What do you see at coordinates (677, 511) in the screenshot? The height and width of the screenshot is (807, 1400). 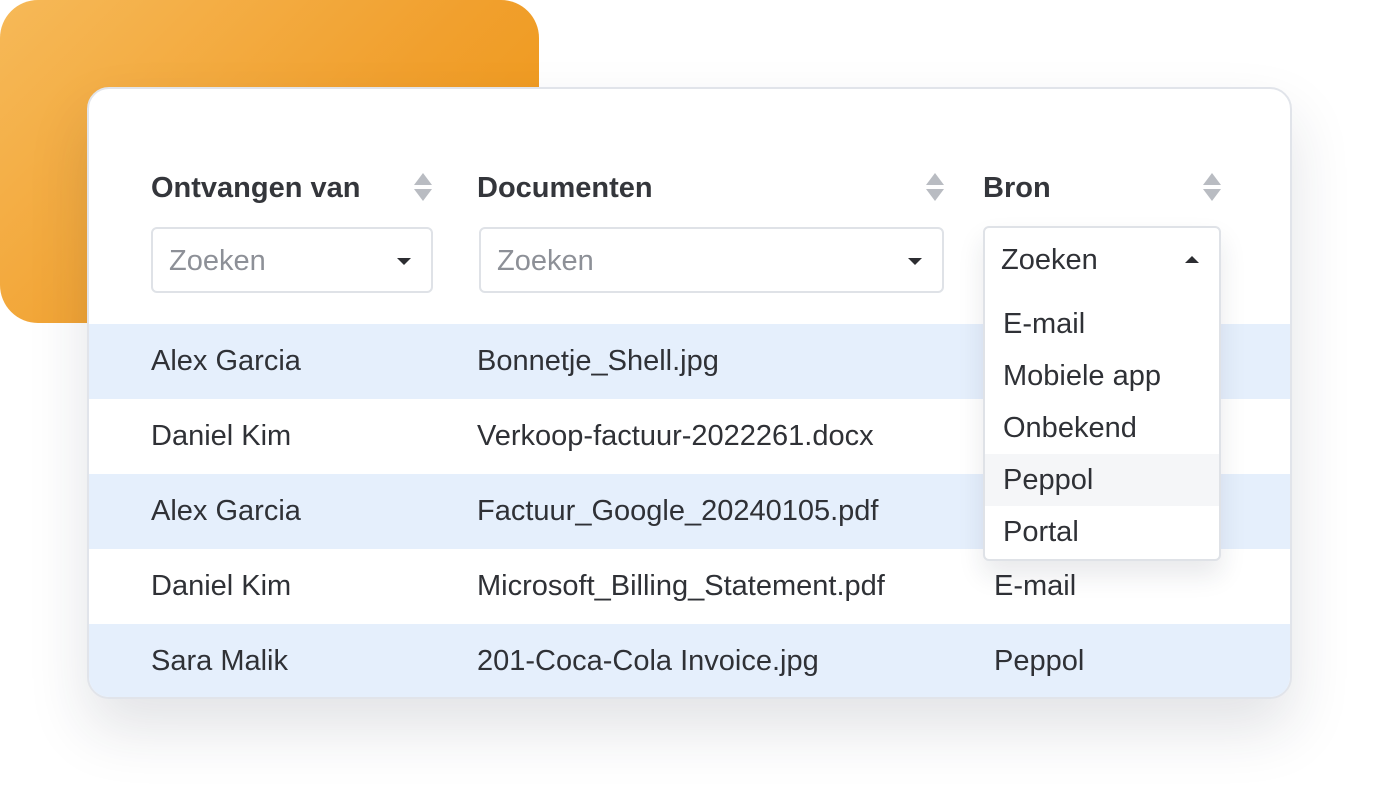 I see `cell-document: Factuur_Google_20240105.pdf` at bounding box center [677, 511].